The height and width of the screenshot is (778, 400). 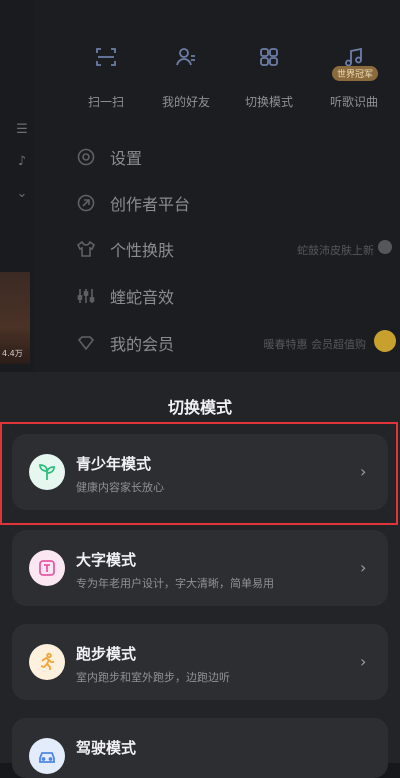 I want to click on sheet-title: 切换模式, so click(x=199, y=407).